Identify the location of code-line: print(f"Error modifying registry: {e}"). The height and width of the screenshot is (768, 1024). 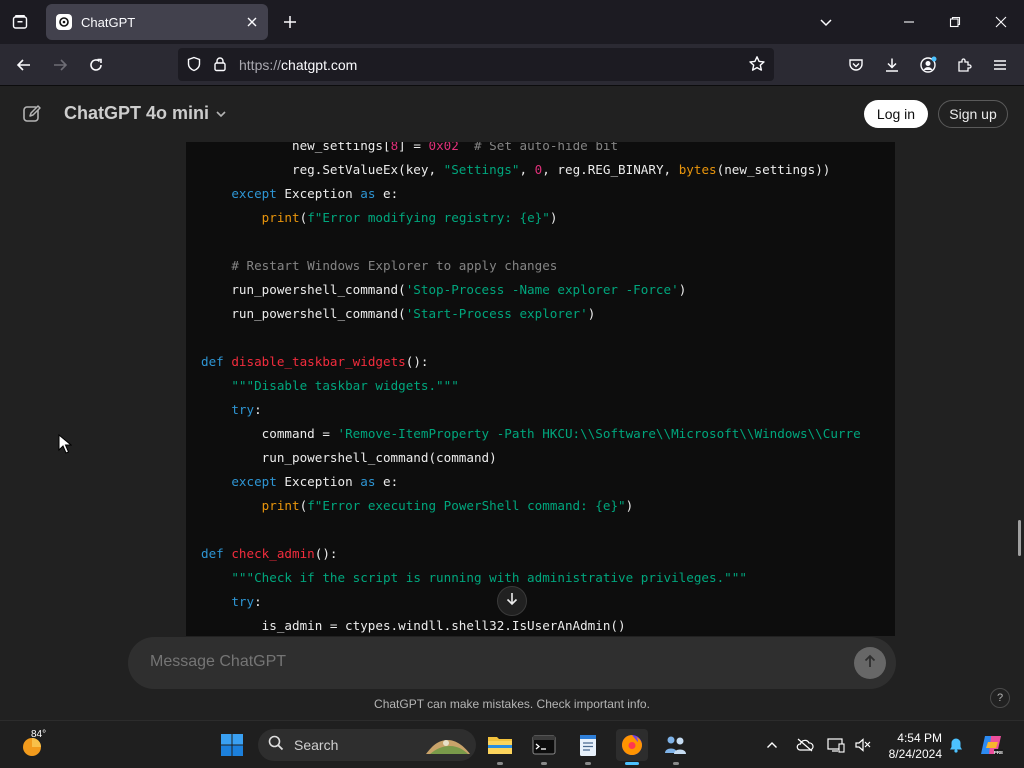
(531, 218).